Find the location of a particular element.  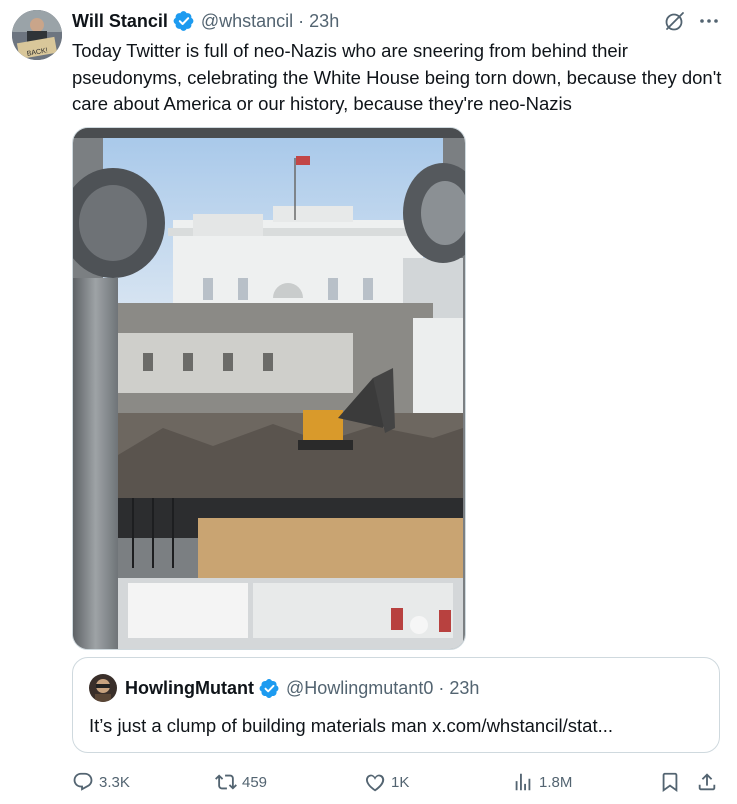

action-bar: 3.3K 459 1K 1.8M is located at coordinates (397, 782).